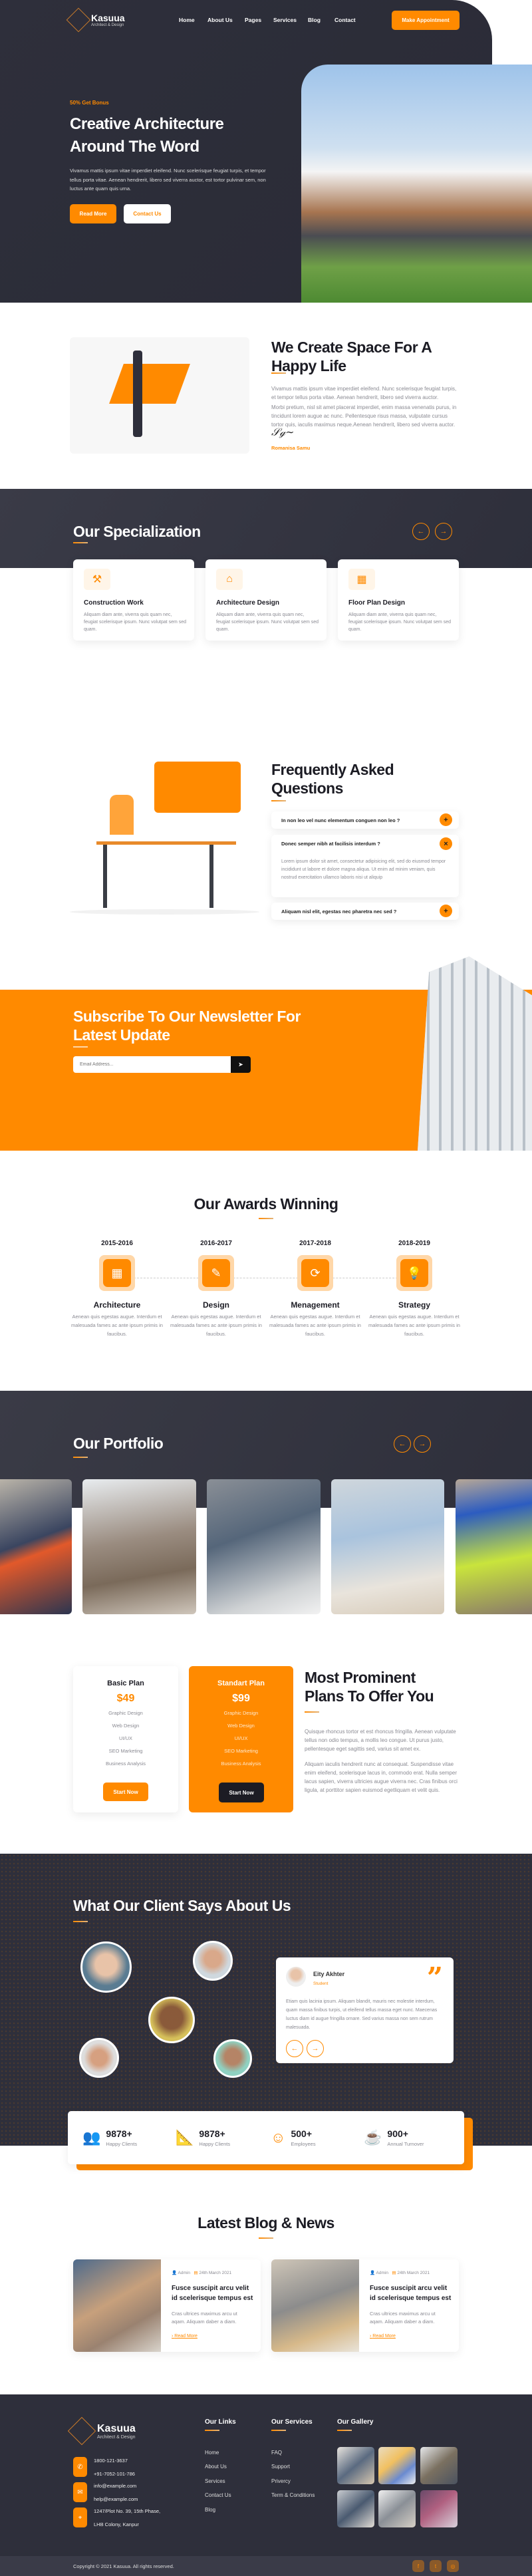 The image size is (532, 2576). Describe the element at coordinates (93, 213) in the screenshot. I see `read-more-button: Read More` at that location.